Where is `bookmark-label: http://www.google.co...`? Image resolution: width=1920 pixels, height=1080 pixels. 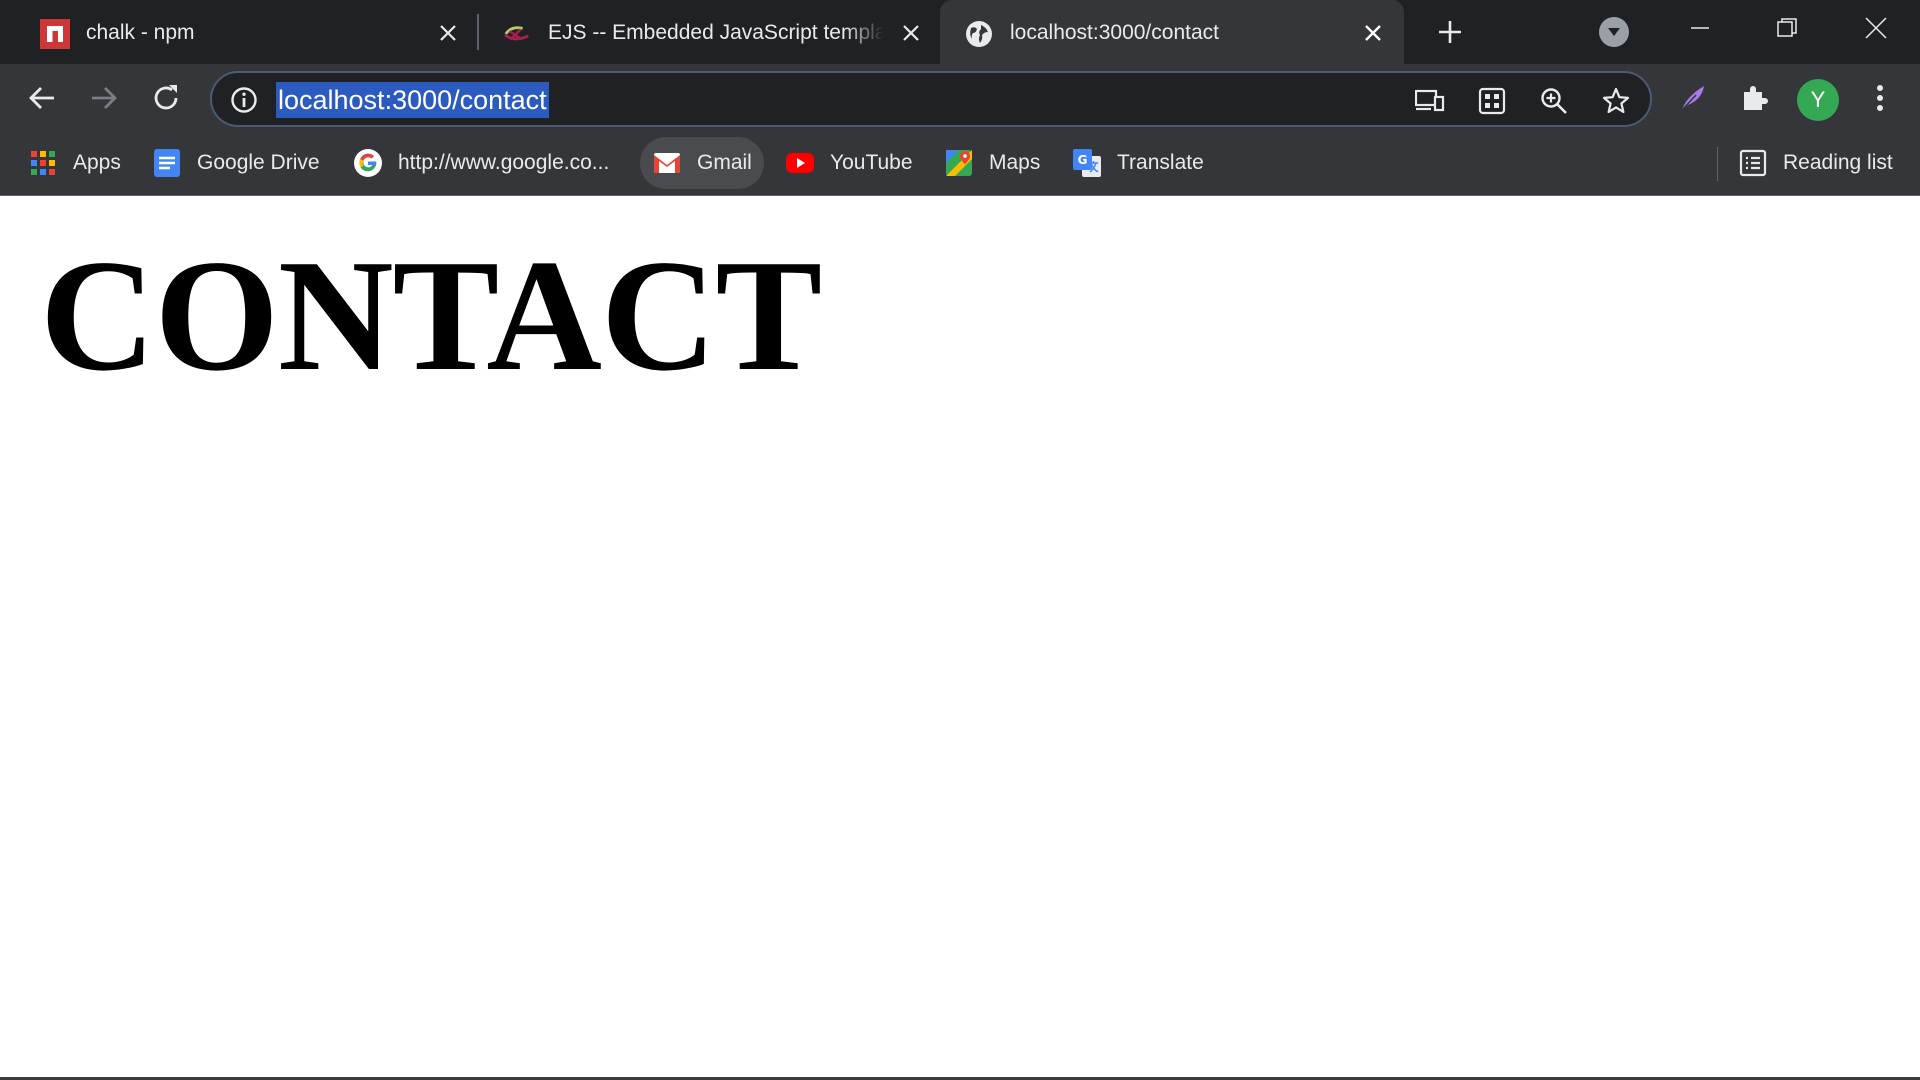 bookmark-label: http://www.google.co... is located at coordinates (504, 162).